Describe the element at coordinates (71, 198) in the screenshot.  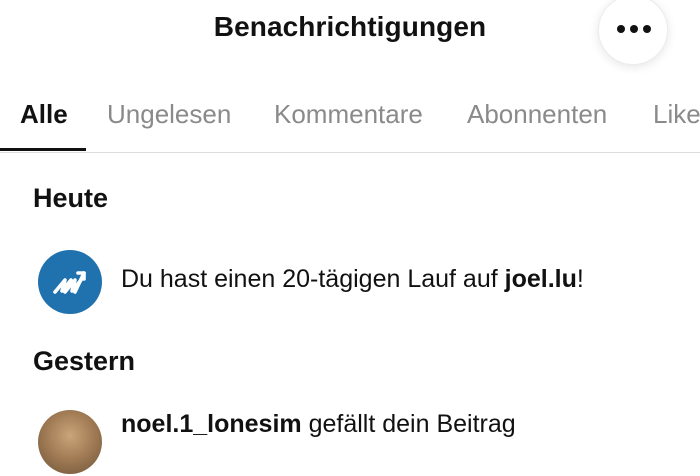
I see `section-heading-today: Heute` at that location.